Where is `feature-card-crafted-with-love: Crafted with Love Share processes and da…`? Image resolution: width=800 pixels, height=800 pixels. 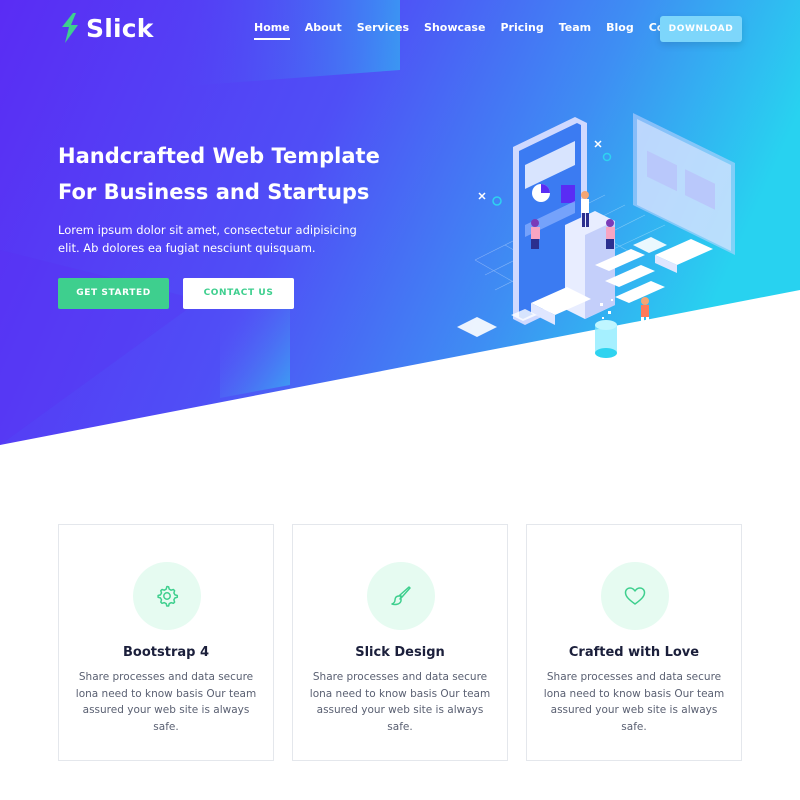
feature-card-crafted-with-love: Crafted with Love Share processes and da… is located at coordinates (634, 642).